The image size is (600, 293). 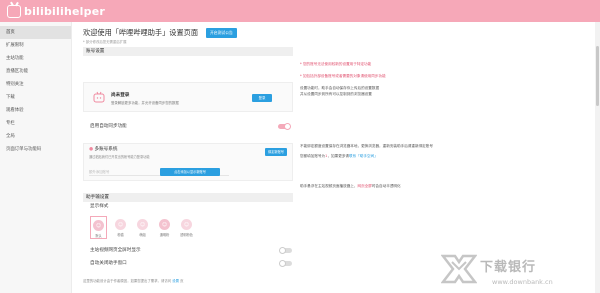 What do you see at coordinates (190, 172) in the screenshot?
I see `add-account-button: 点击添加以显示新账号` at bounding box center [190, 172].